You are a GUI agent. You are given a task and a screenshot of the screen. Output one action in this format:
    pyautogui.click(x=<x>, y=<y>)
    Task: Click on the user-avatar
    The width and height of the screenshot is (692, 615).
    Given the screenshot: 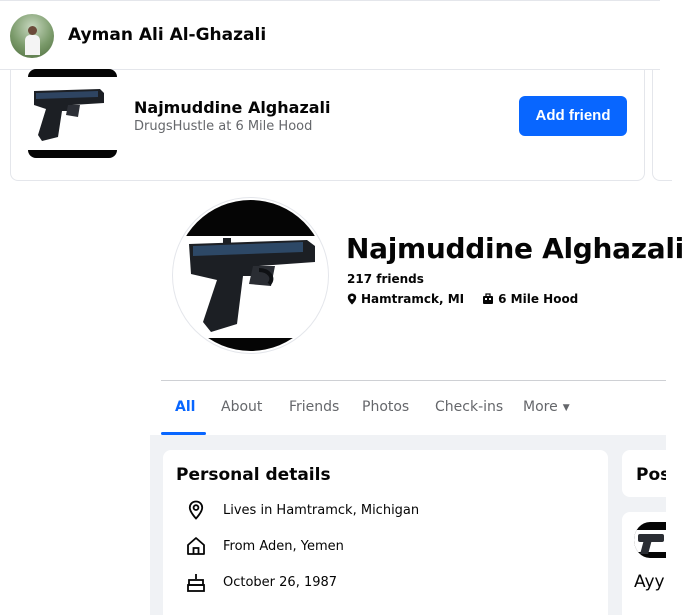 What is the action you would take?
    pyautogui.click(x=32, y=36)
    